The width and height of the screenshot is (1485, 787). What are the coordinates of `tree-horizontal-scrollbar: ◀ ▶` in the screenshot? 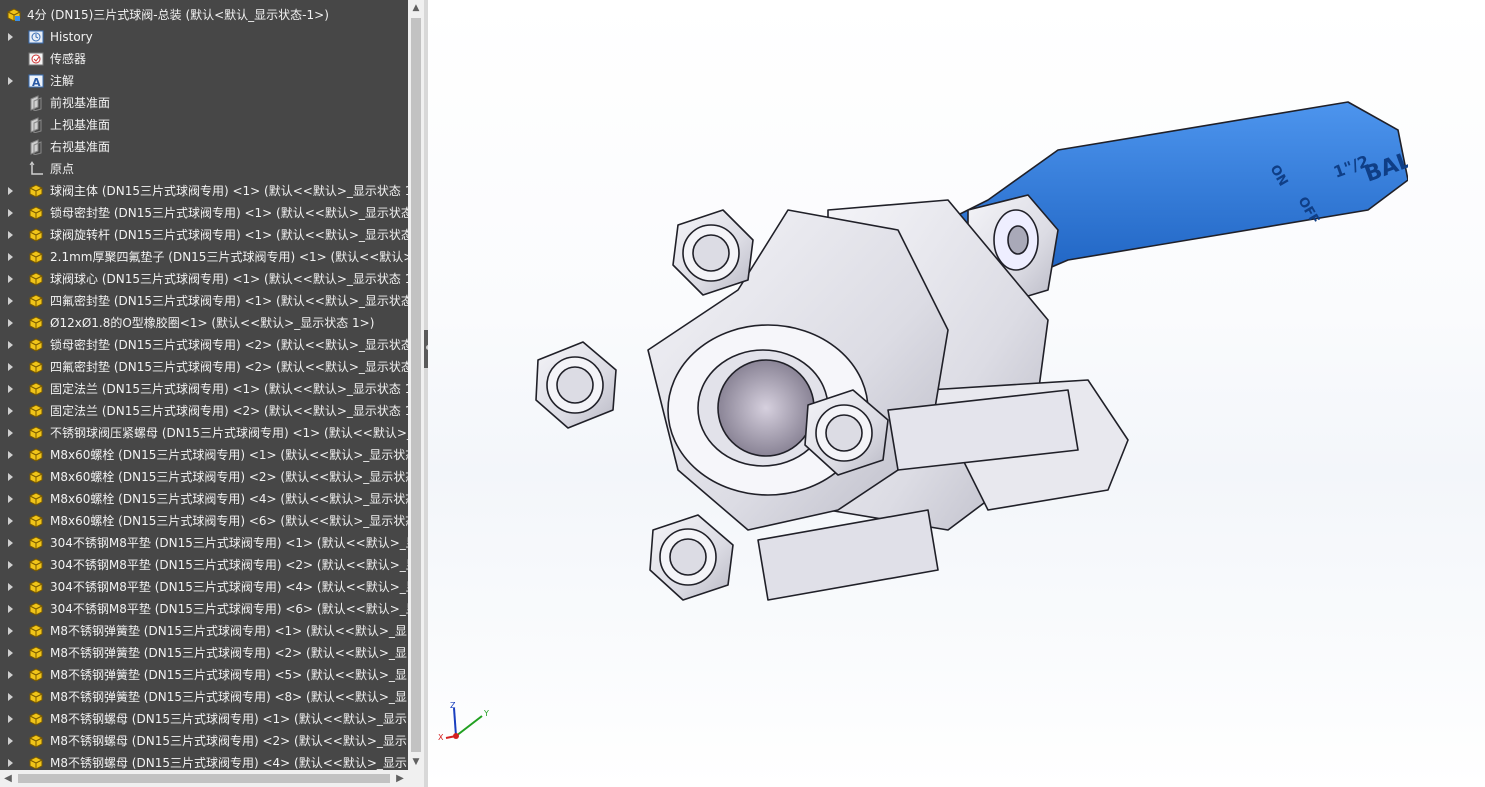 It's located at (204, 778).